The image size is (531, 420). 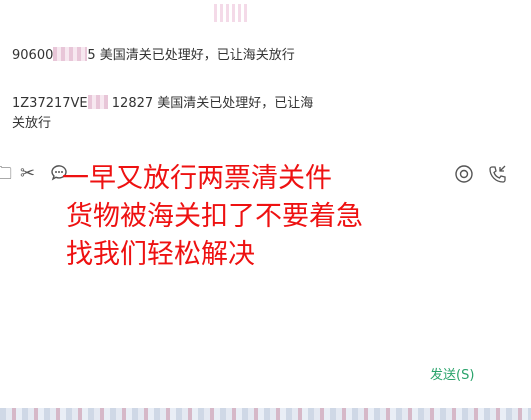 What do you see at coordinates (6, 174) in the screenshot?
I see `folder-icon: 🗀` at bounding box center [6, 174].